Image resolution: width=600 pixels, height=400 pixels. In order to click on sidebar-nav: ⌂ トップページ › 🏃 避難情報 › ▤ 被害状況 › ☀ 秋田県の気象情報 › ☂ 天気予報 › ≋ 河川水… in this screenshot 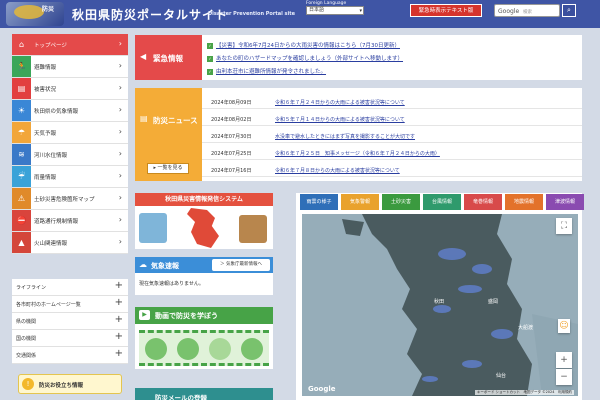, I will do `click(70, 144)`.